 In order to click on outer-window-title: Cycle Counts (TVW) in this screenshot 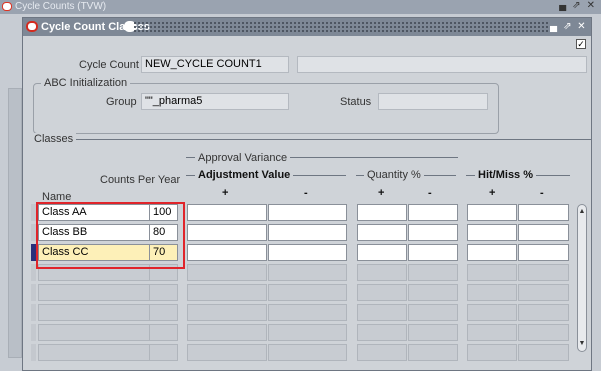, I will do `click(61, 6)`.